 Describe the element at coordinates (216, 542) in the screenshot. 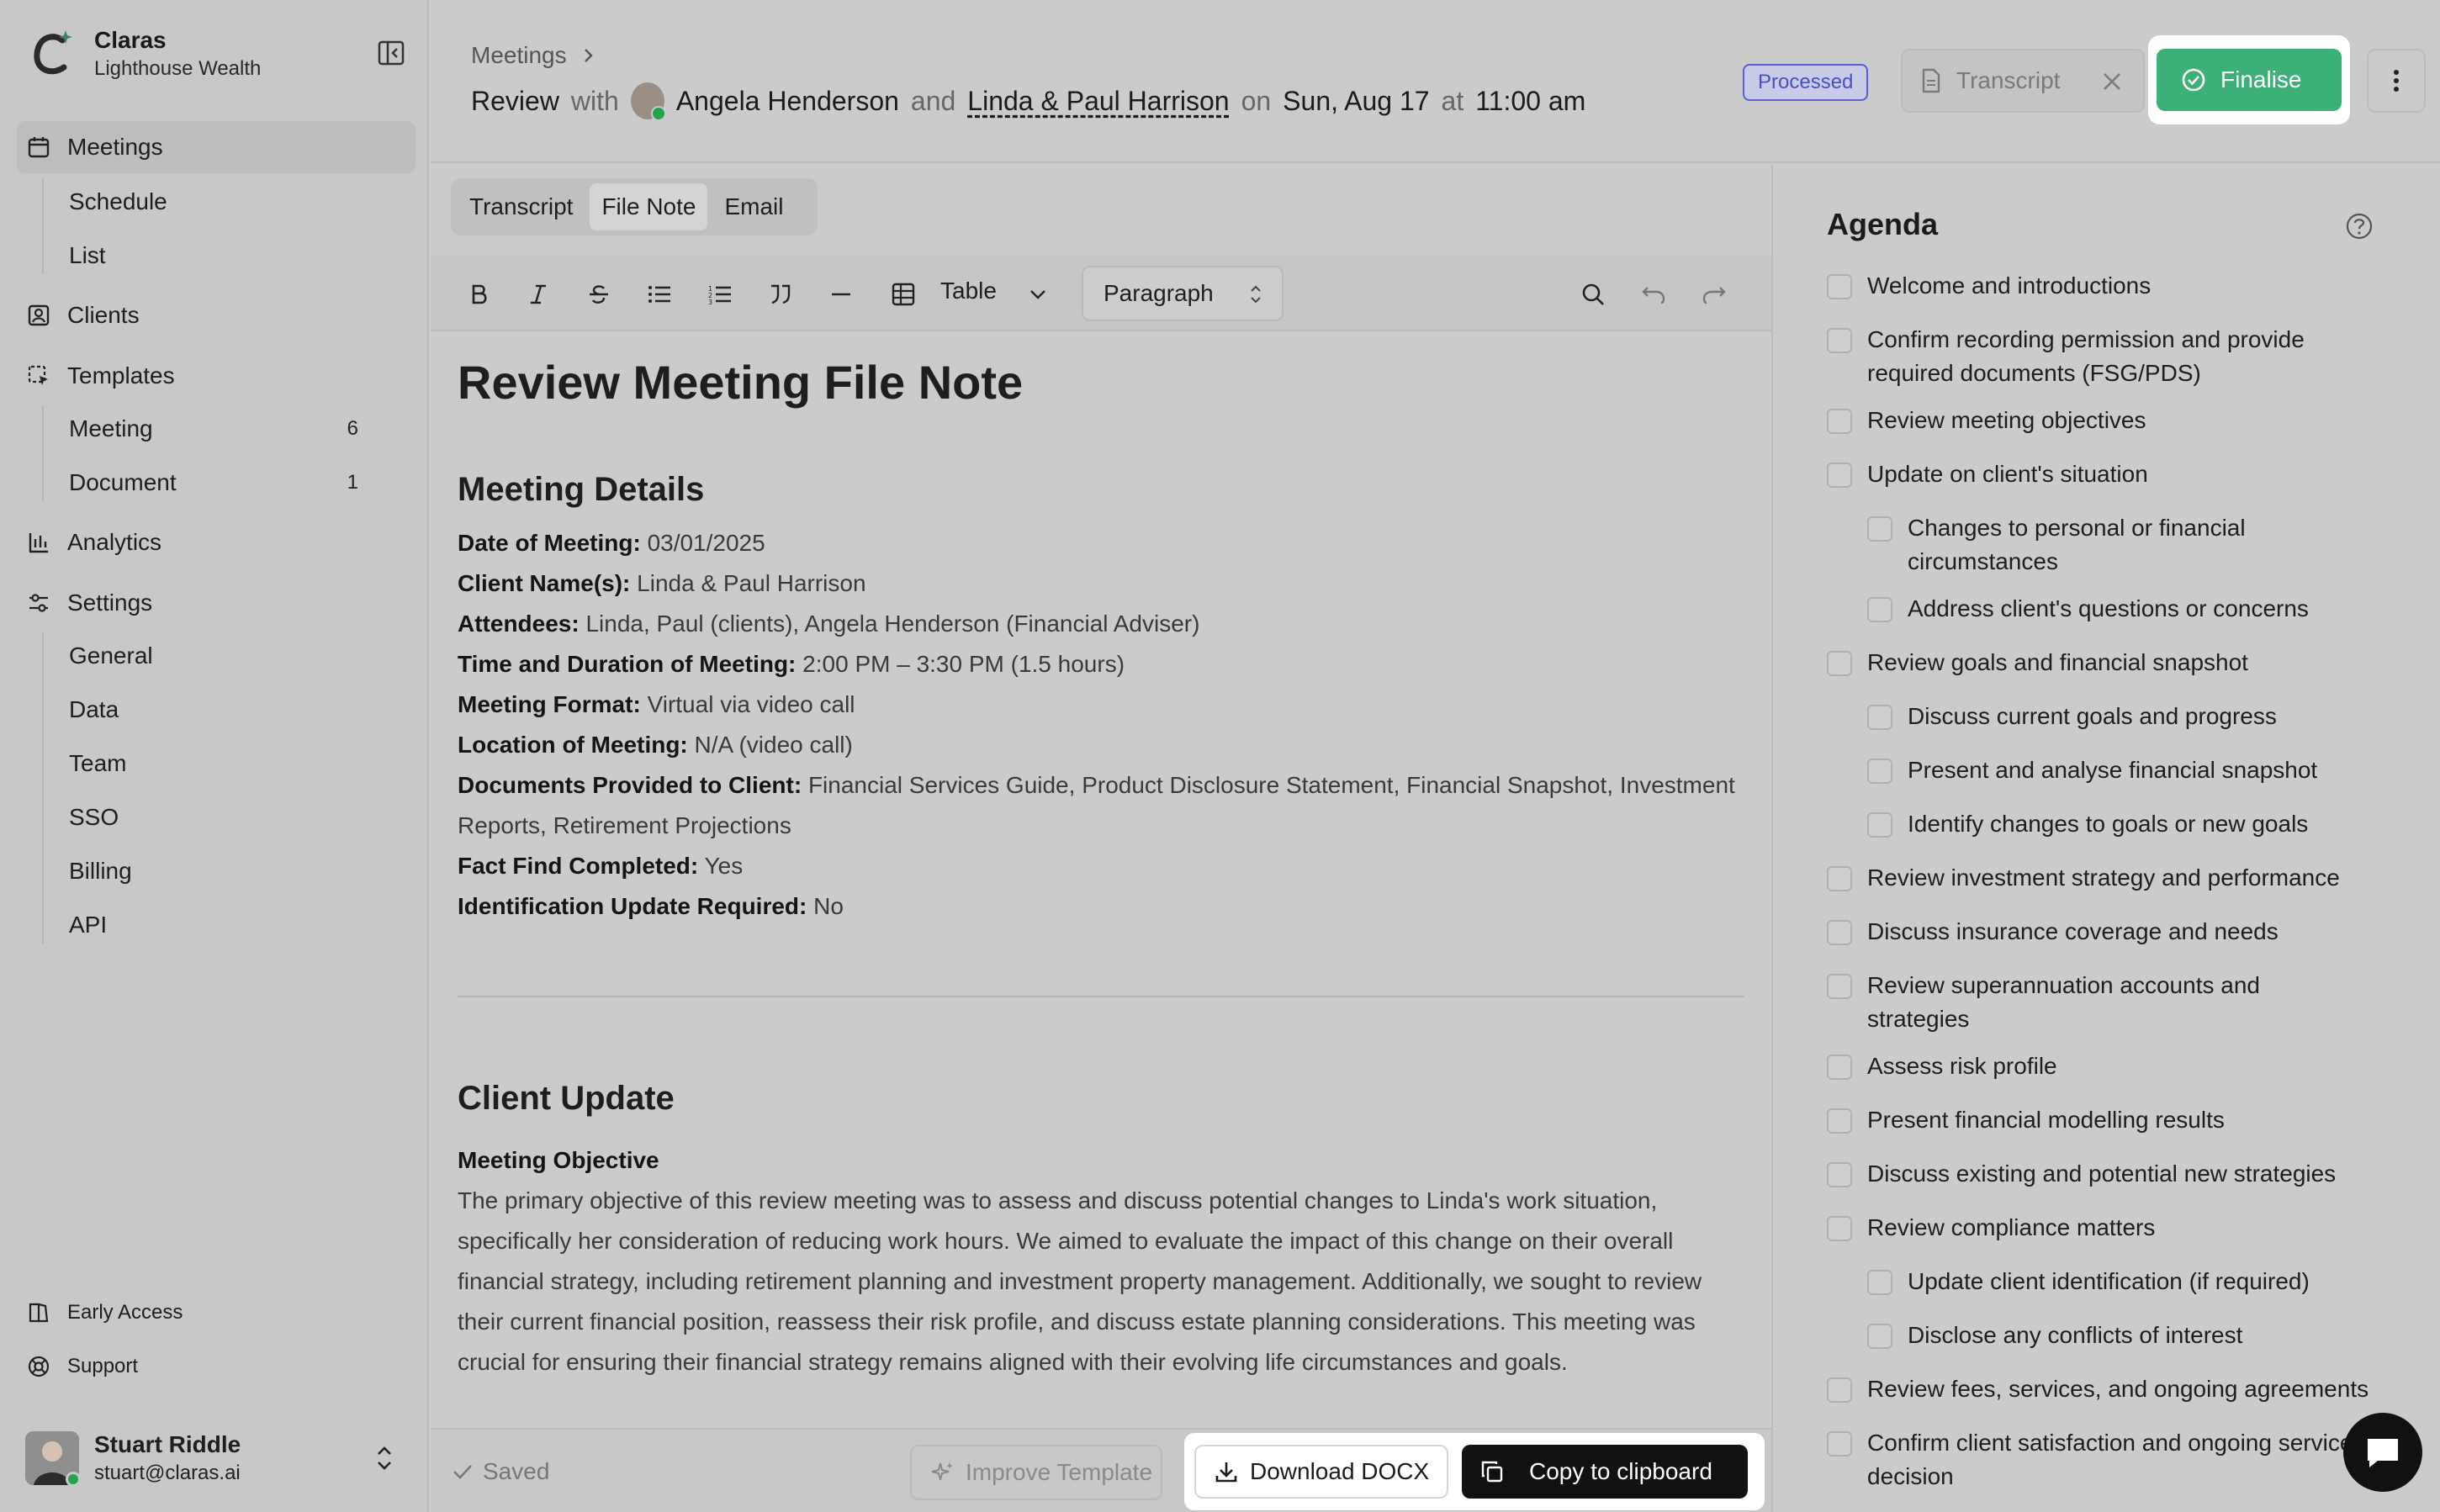

I see `nav-analytics: Analytics` at that location.